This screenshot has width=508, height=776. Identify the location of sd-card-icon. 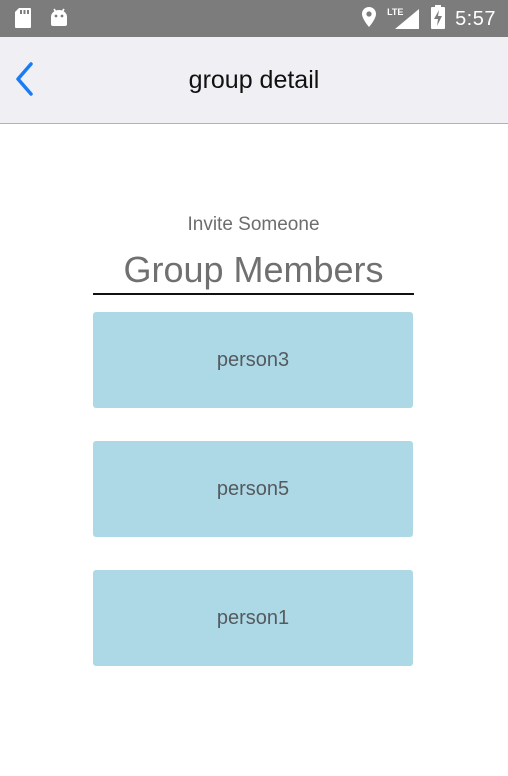
(23, 20).